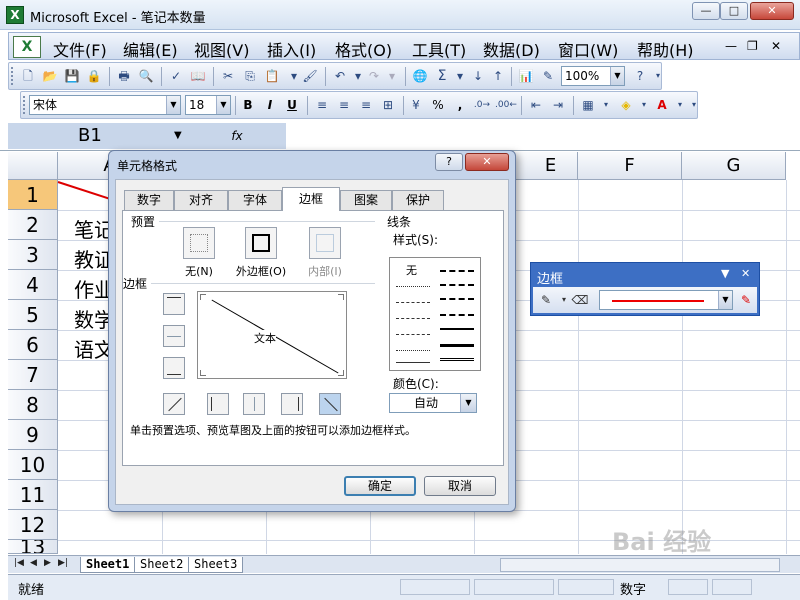 Image resolution: width=800 pixels, height=600 pixels. I want to click on underline-button: U, so click(292, 105).